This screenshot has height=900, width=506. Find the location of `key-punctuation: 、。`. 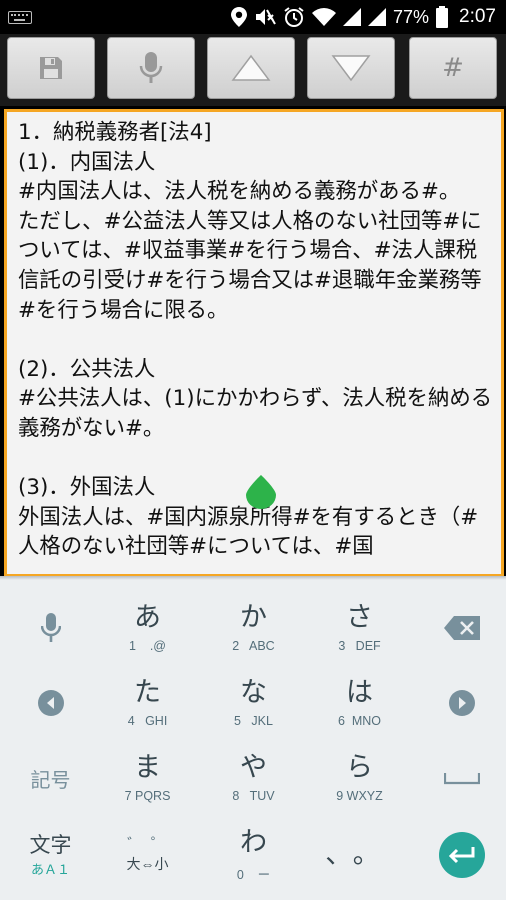

key-punctuation: 、。 is located at coordinates (359, 855).